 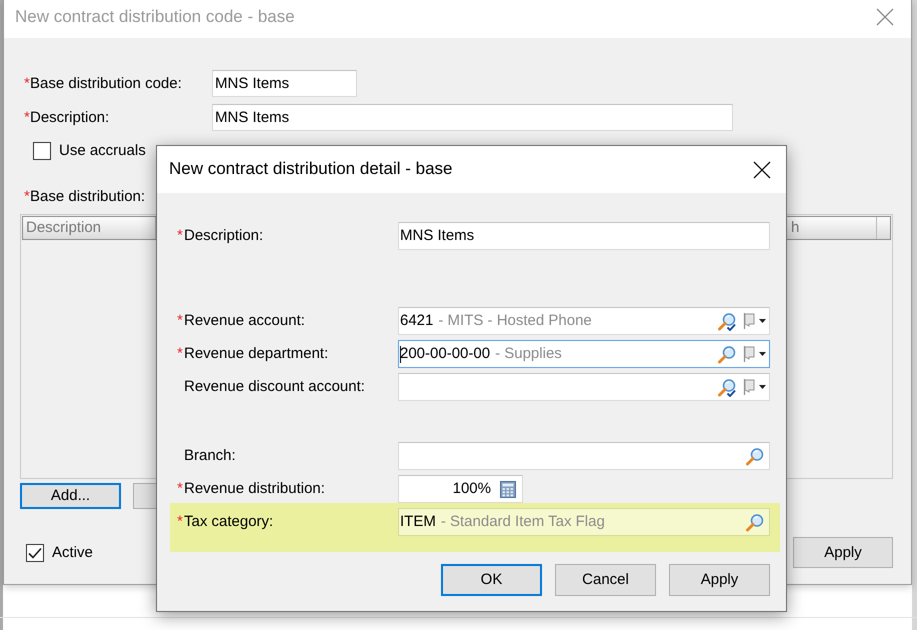 What do you see at coordinates (584, 321) in the screenshot?
I see `lookup-field: 6421 - MITS - Hosted Phone` at bounding box center [584, 321].